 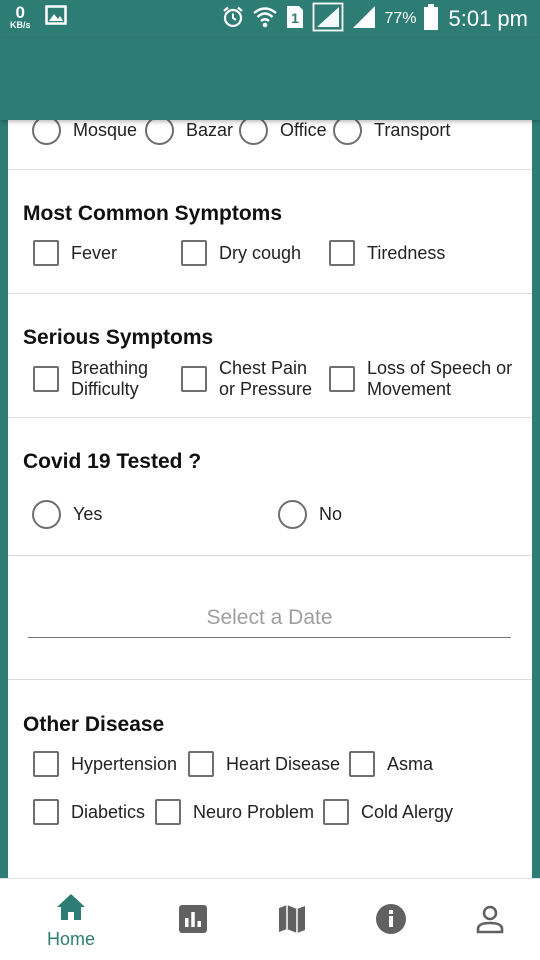 I want to click on checkbox-neuro-problem: Neuro Problem, so click(x=234, y=812).